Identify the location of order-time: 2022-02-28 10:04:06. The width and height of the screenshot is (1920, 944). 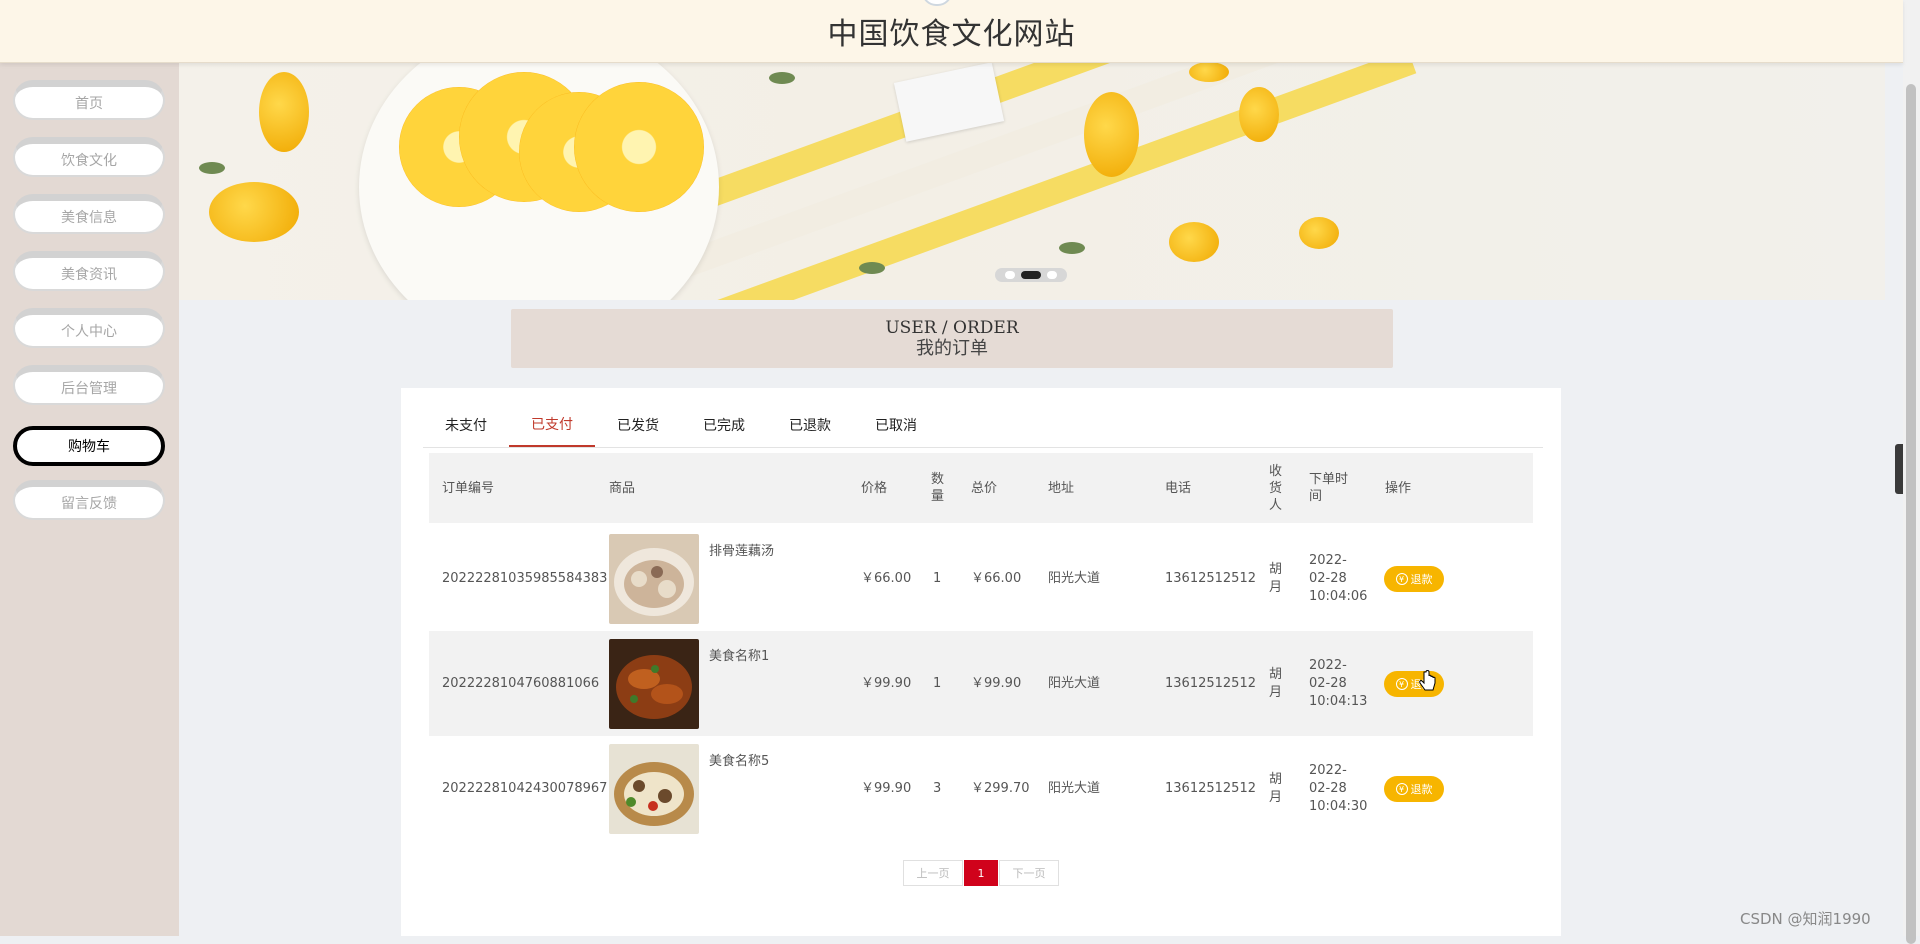
(1338, 578).